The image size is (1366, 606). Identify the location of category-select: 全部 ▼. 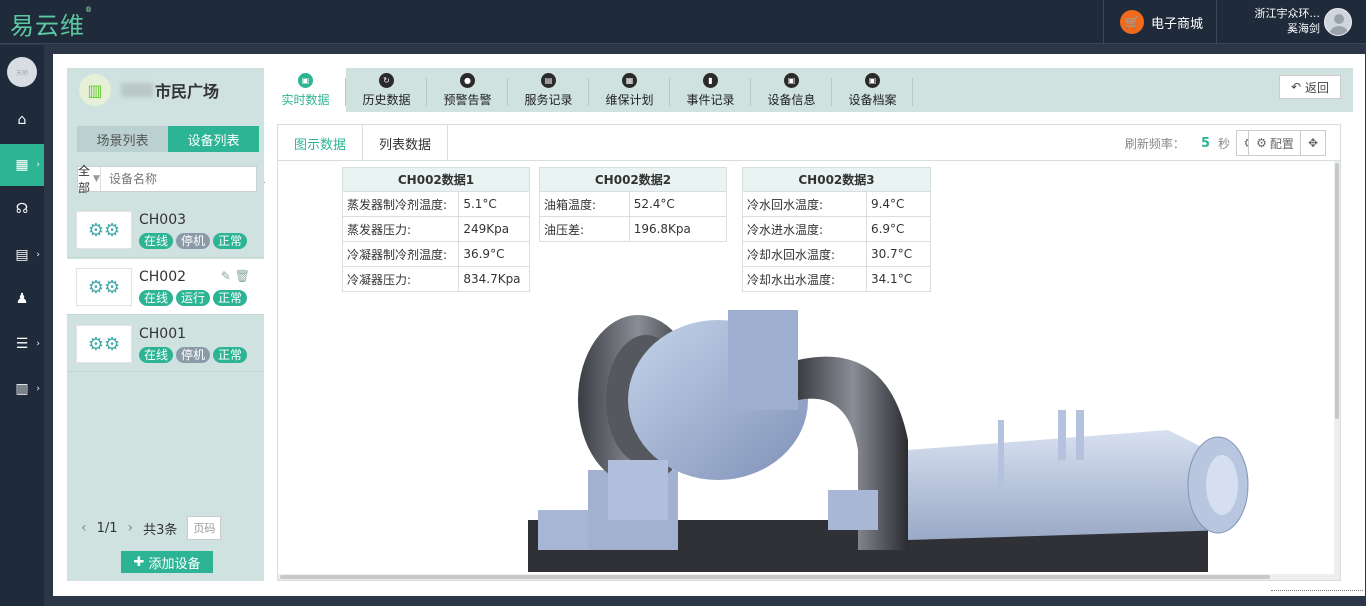
(89, 179).